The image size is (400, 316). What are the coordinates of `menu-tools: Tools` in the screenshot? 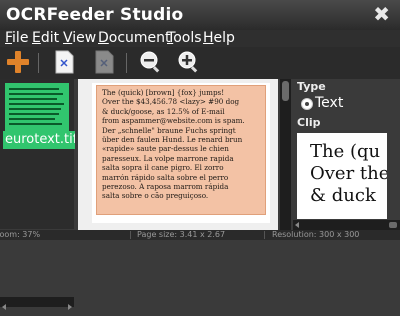 It's located at (184, 38).